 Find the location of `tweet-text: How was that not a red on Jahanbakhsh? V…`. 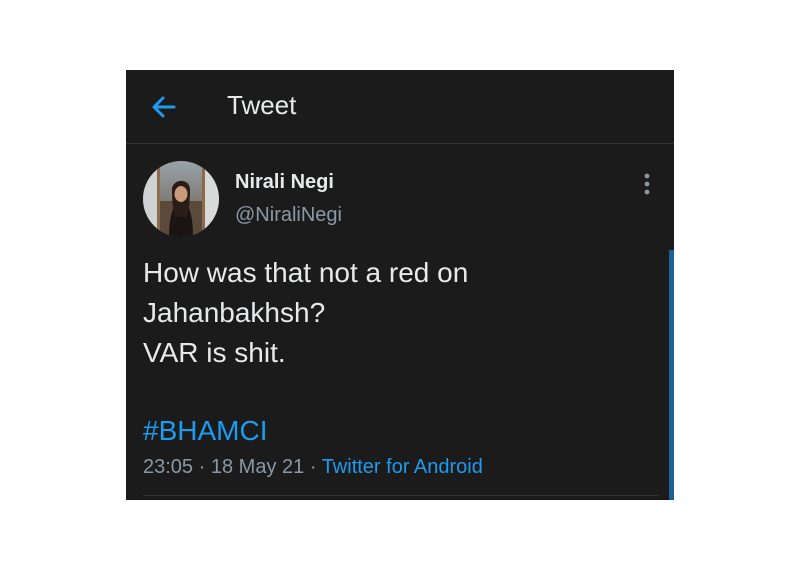

tweet-text: How was that not a red on Jahanbakhsh? V… is located at coordinates (393, 313).